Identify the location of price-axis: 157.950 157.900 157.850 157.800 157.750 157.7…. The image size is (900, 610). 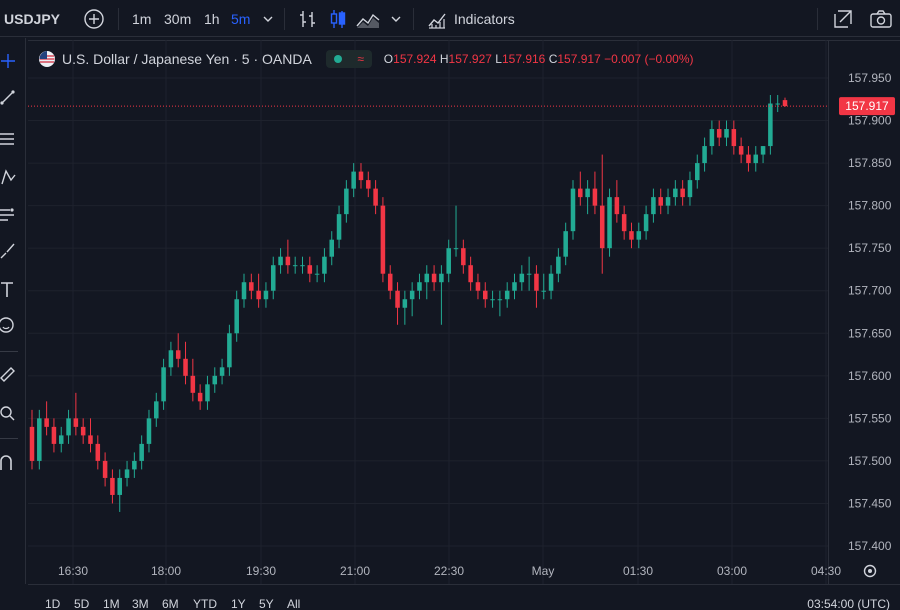
(867, 312).